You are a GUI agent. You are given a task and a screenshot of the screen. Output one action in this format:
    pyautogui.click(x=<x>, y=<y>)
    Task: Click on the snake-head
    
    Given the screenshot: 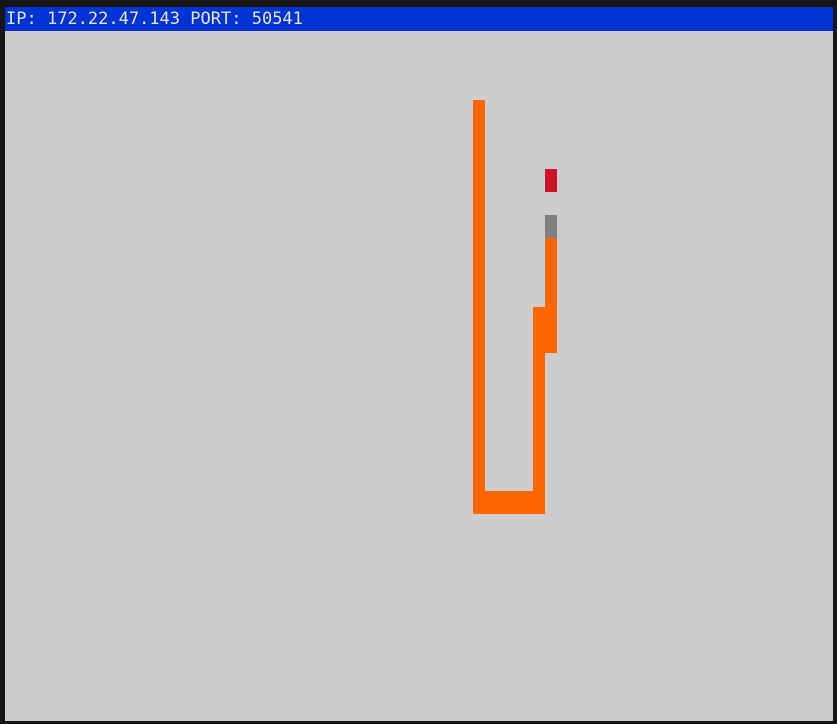 What is the action you would take?
    pyautogui.click(x=551, y=226)
    